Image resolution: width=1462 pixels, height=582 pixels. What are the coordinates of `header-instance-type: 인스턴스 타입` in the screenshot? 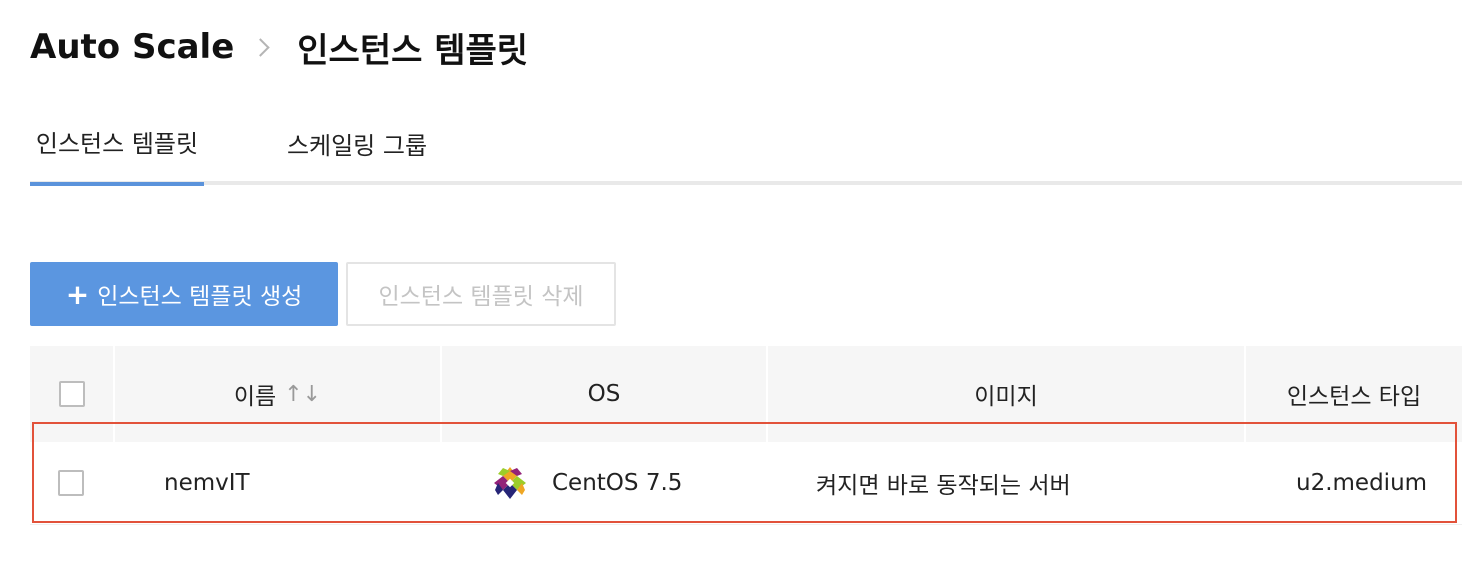 It's located at (1354, 394).